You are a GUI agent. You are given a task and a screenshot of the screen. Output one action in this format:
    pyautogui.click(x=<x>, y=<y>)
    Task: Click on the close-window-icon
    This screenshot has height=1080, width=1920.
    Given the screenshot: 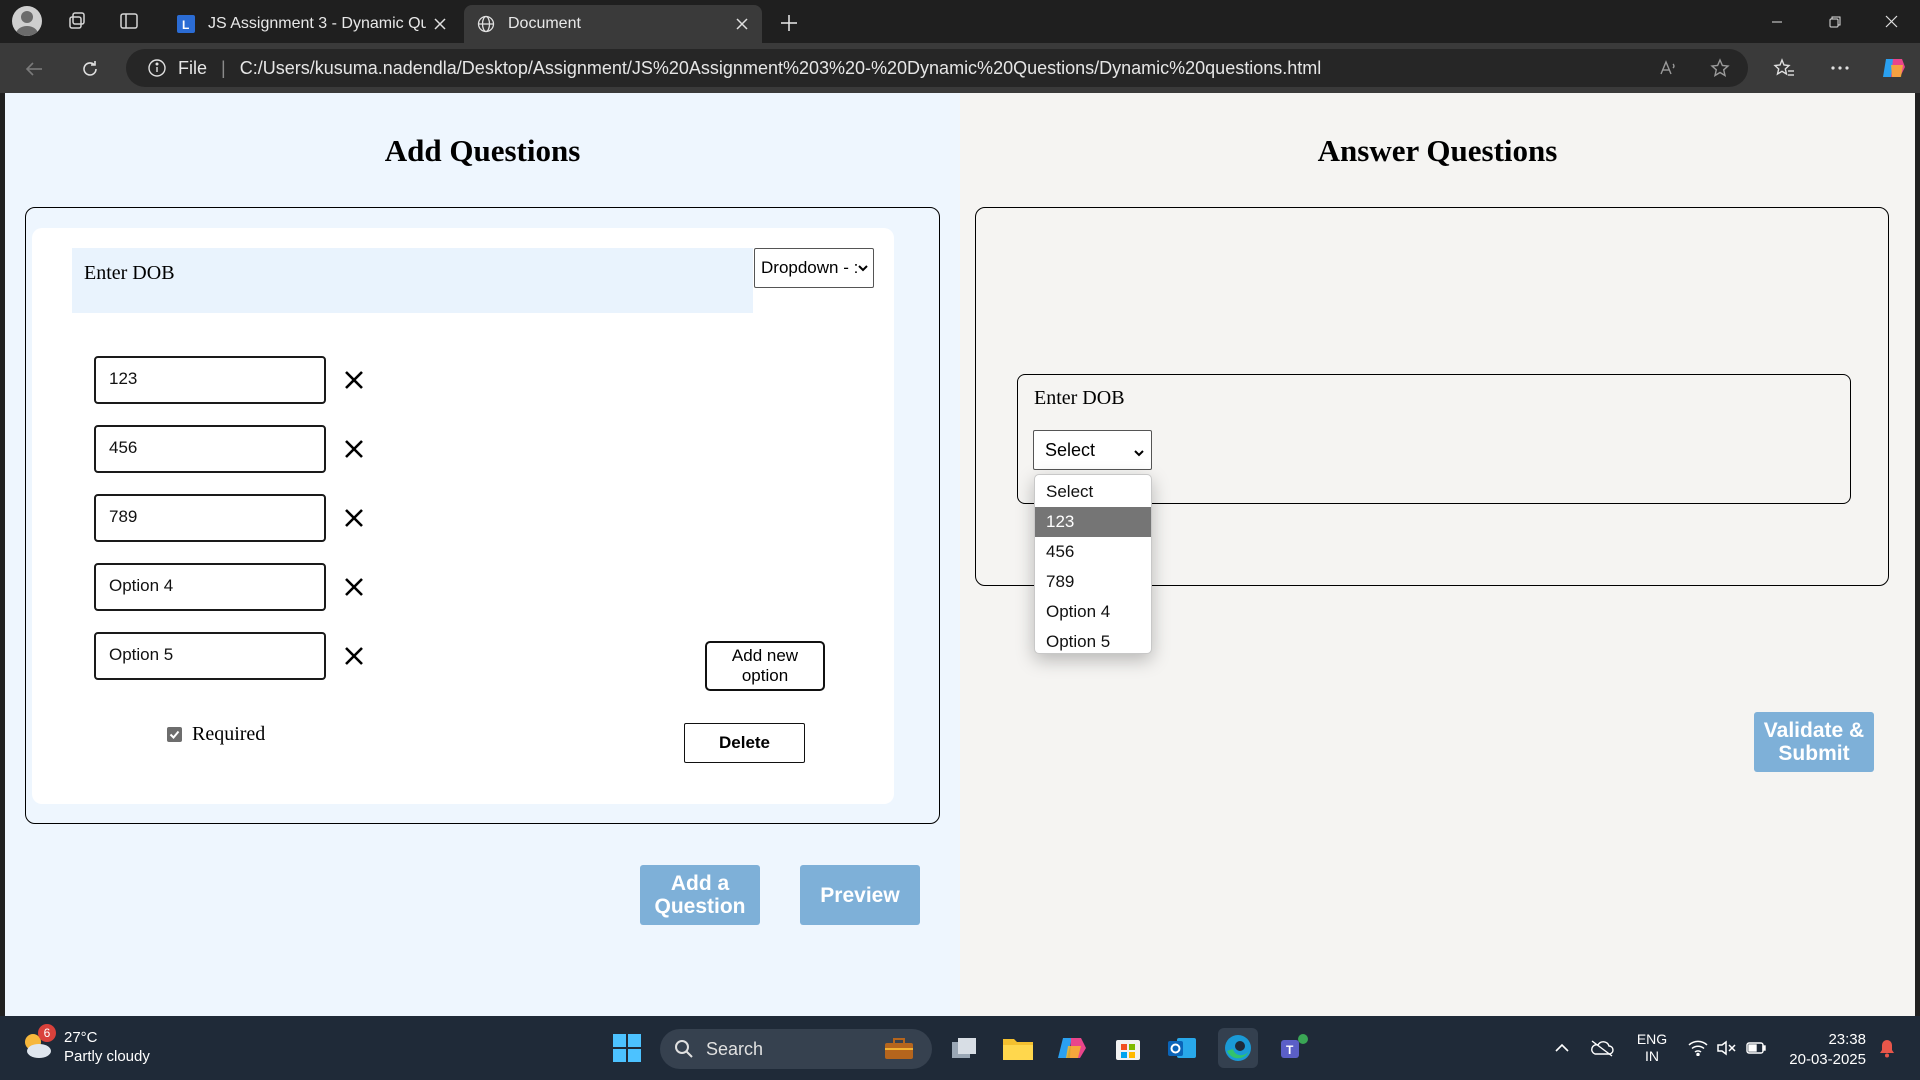 What is the action you would take?
    pyautogui.click(x=1891, y=21)
    